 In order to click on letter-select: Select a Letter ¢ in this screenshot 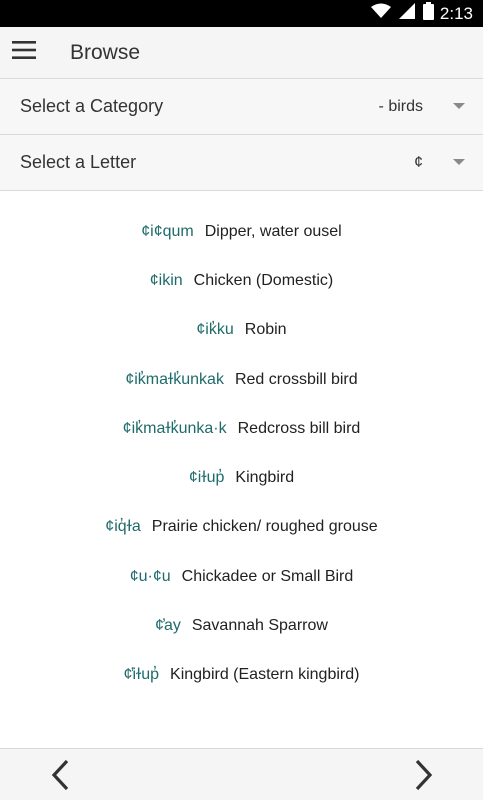, I will do `click(241, 163)`.